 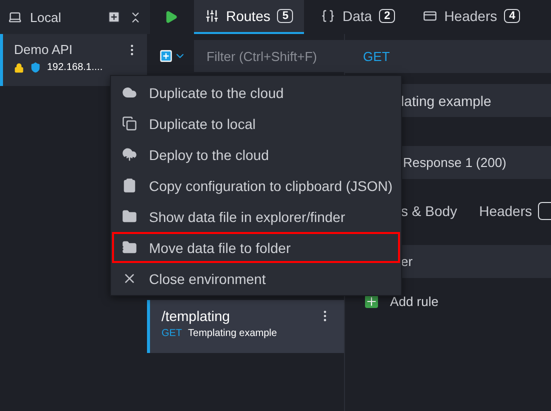 What do you see at coordinates (245, 326) in the screenshot?
I see `route-item: /templating GET Templating example` at bounding box center [245, 326].